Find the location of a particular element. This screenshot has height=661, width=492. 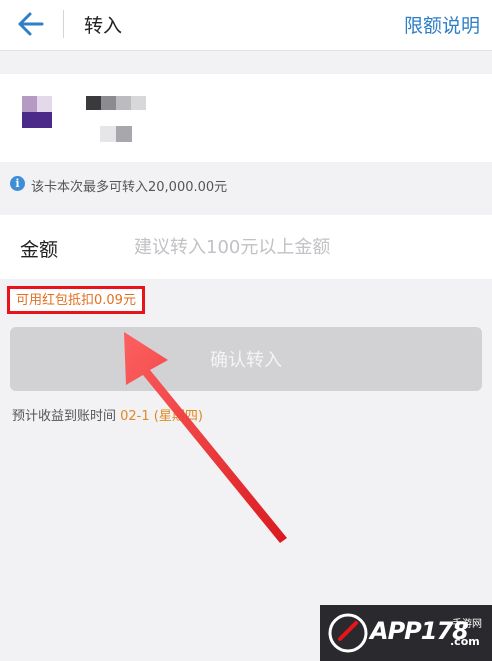

watermark-sub-text: 手游网 is located at coordinates (467, 624).